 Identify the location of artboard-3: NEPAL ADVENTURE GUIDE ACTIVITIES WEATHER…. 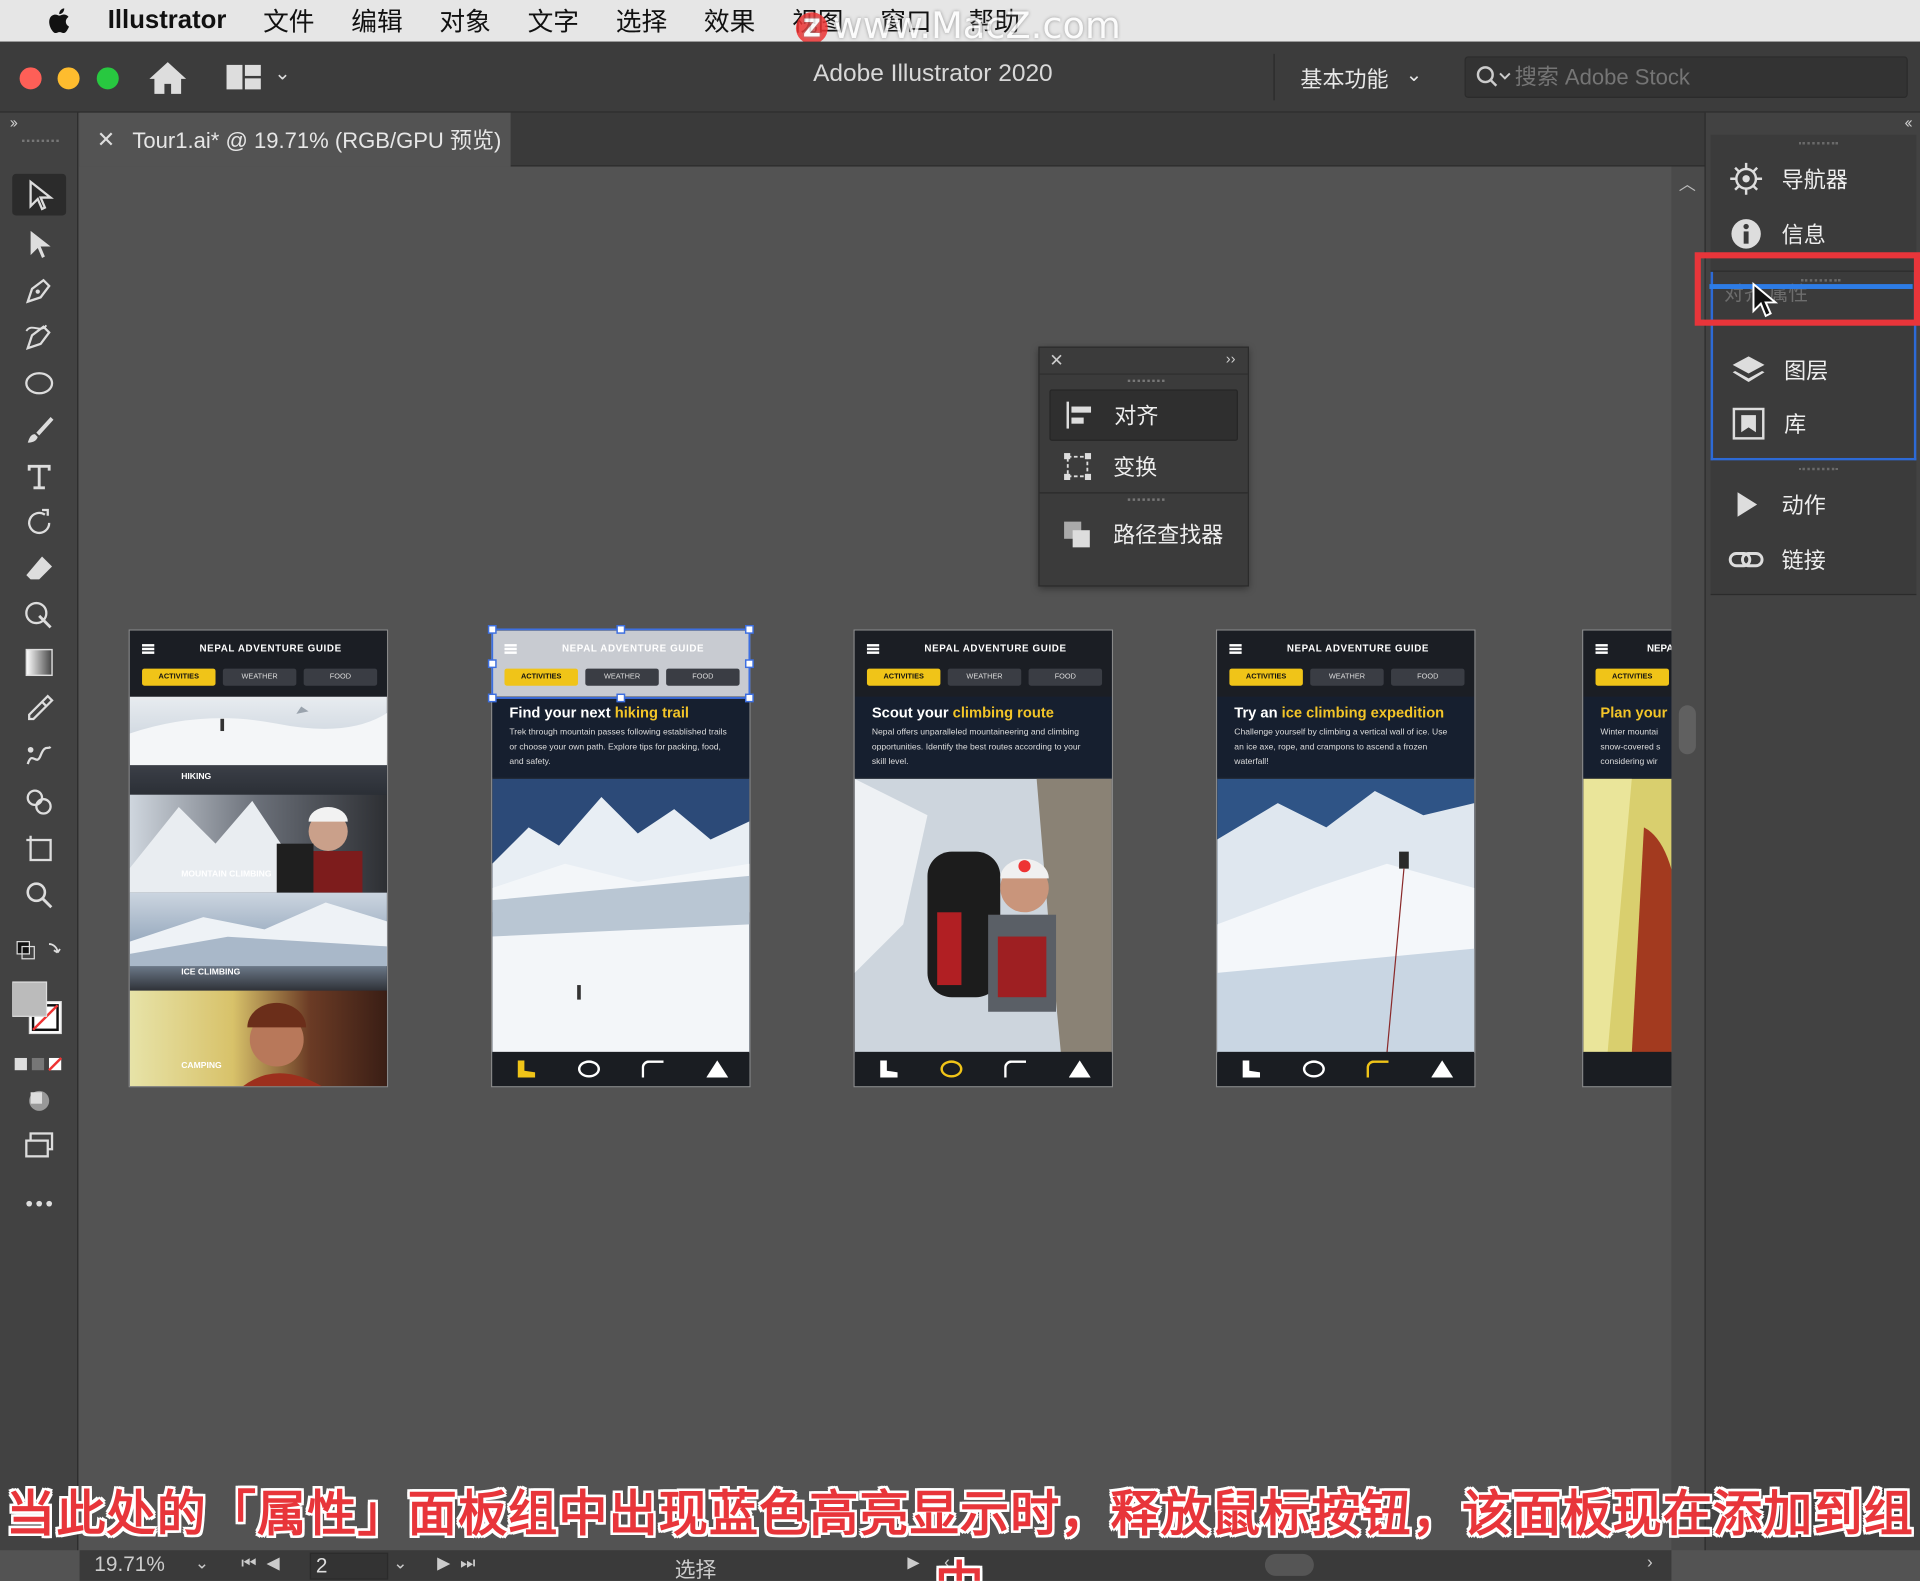
(983, 858).